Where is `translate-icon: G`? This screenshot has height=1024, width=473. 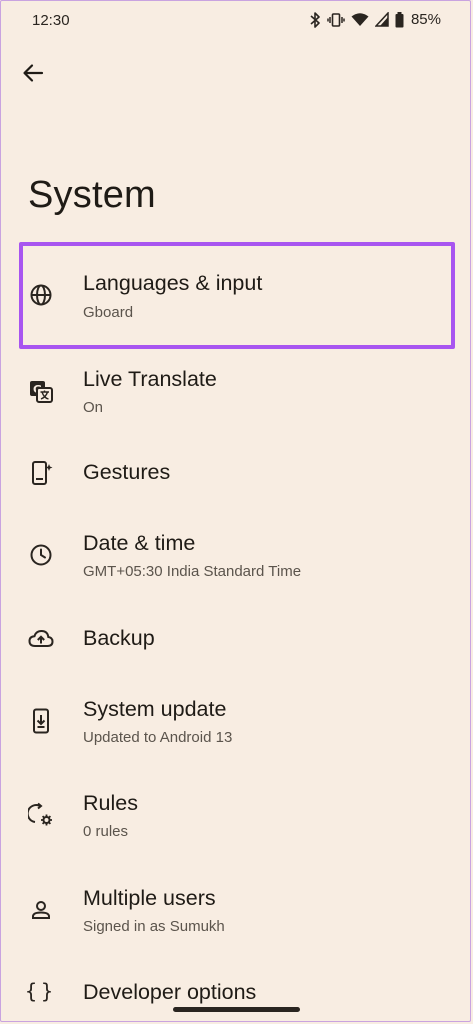
translate-icon: G is located at coordinates (41, 391).